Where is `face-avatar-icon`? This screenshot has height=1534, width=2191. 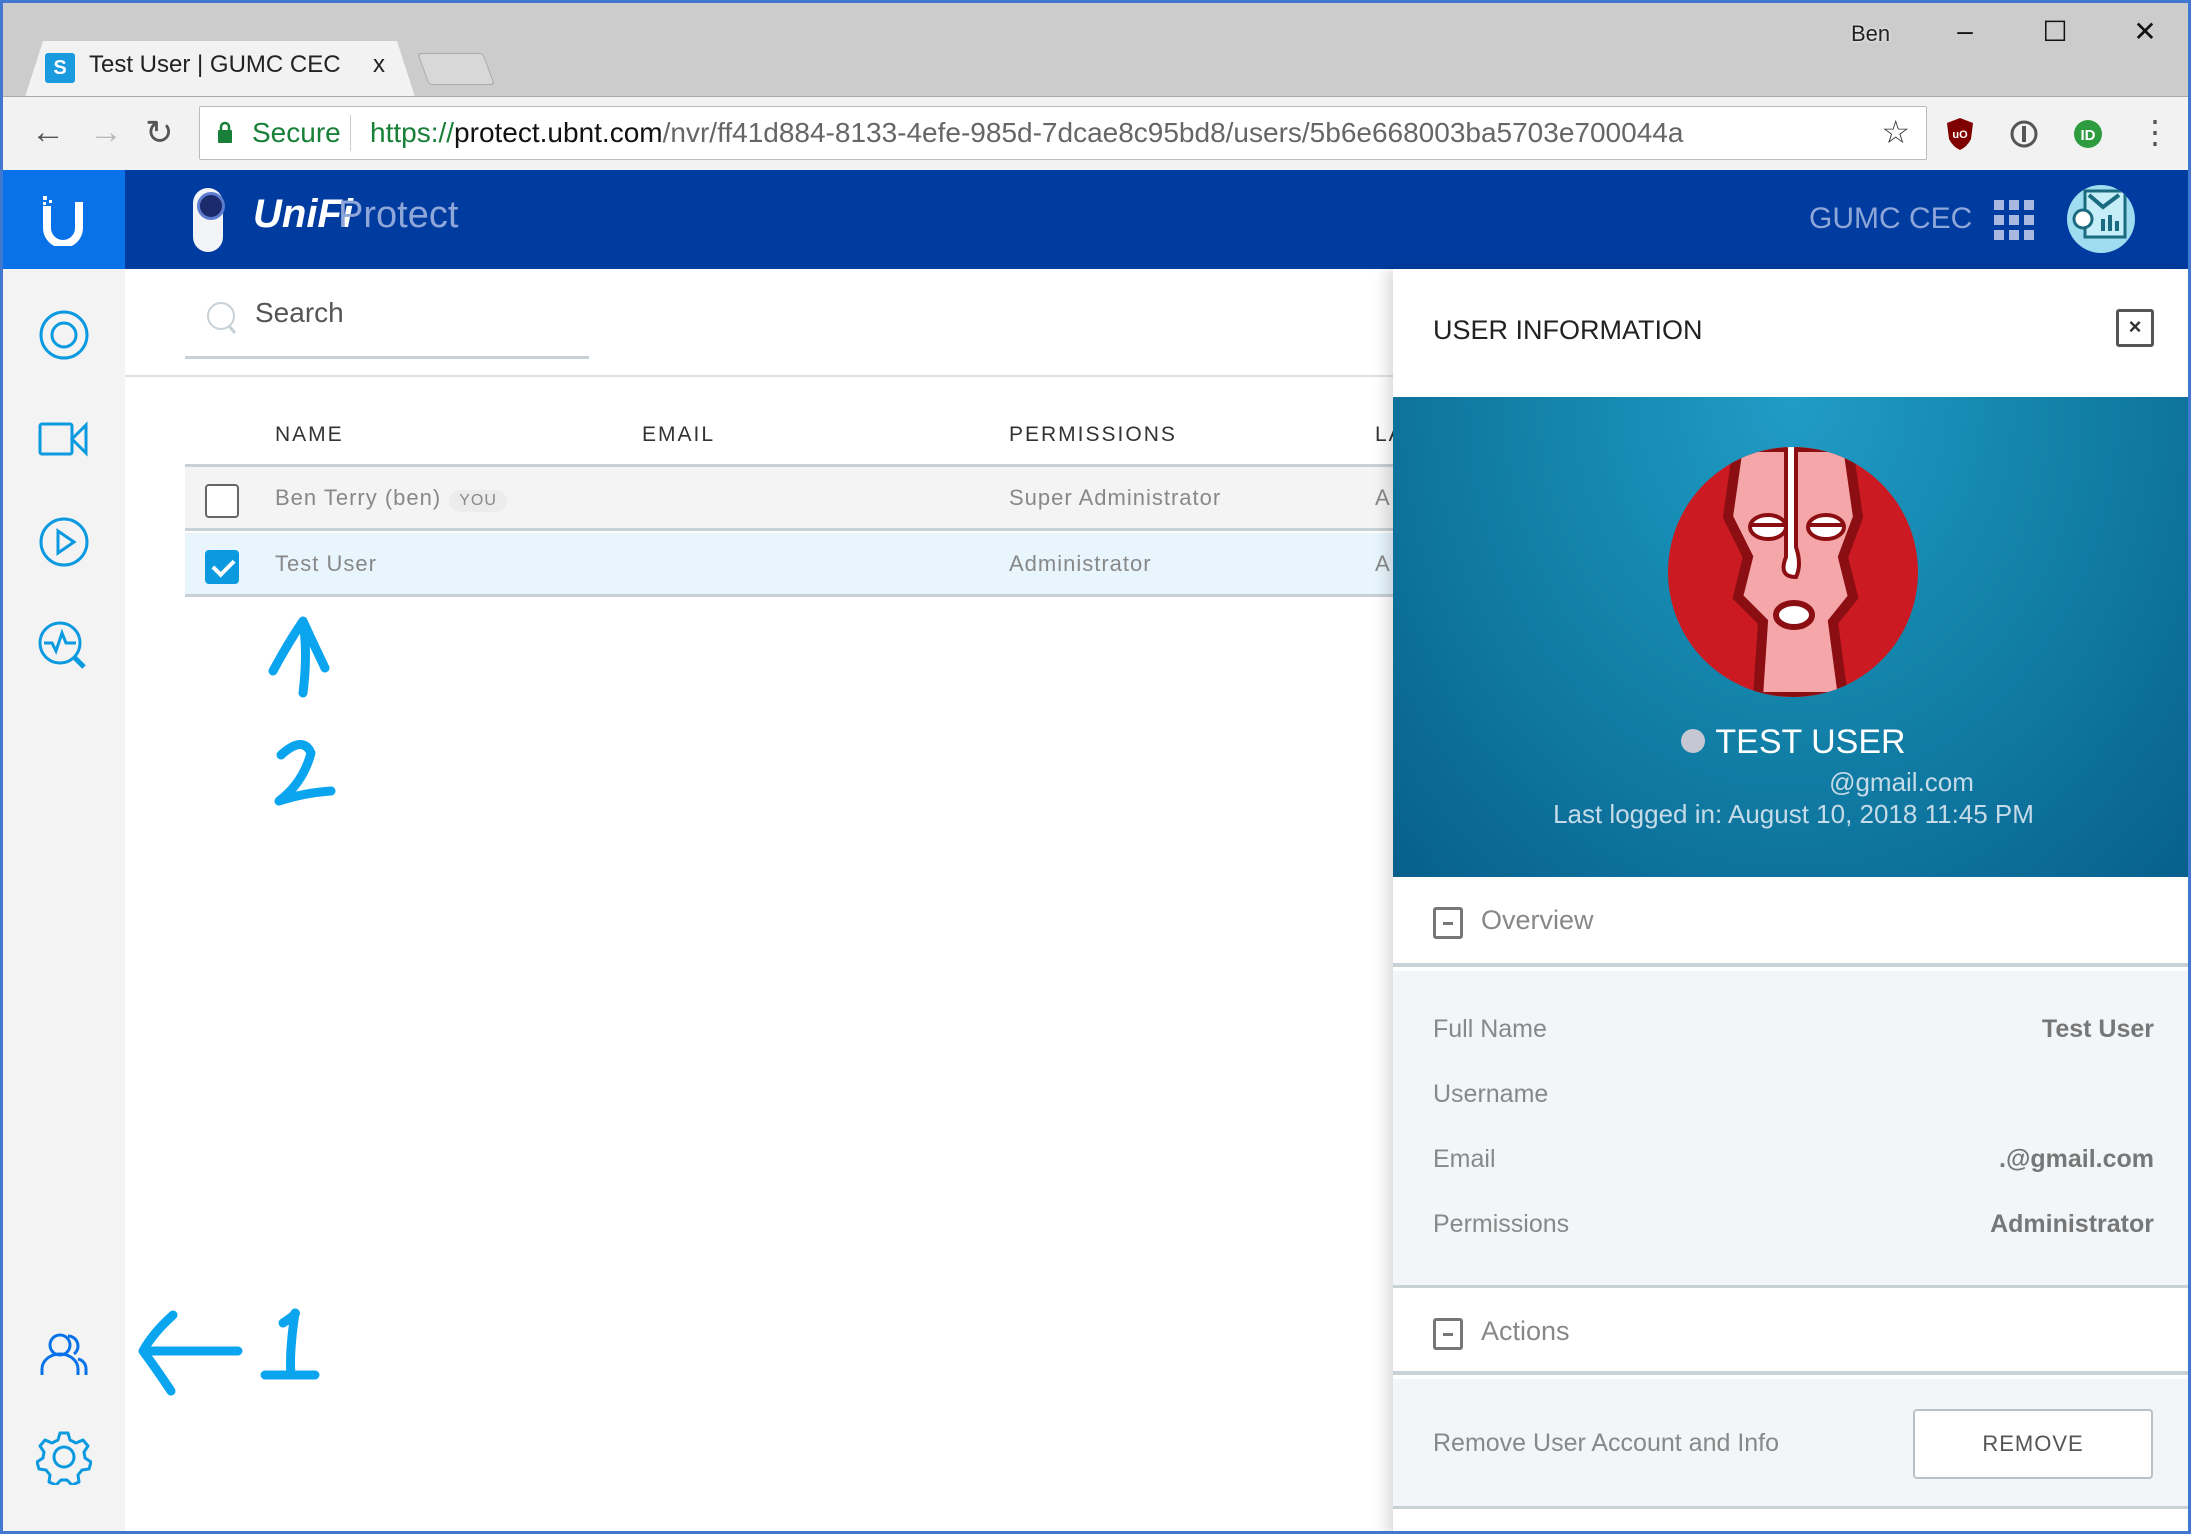
face-avatar-icon is located at coordinates (1793, 572).